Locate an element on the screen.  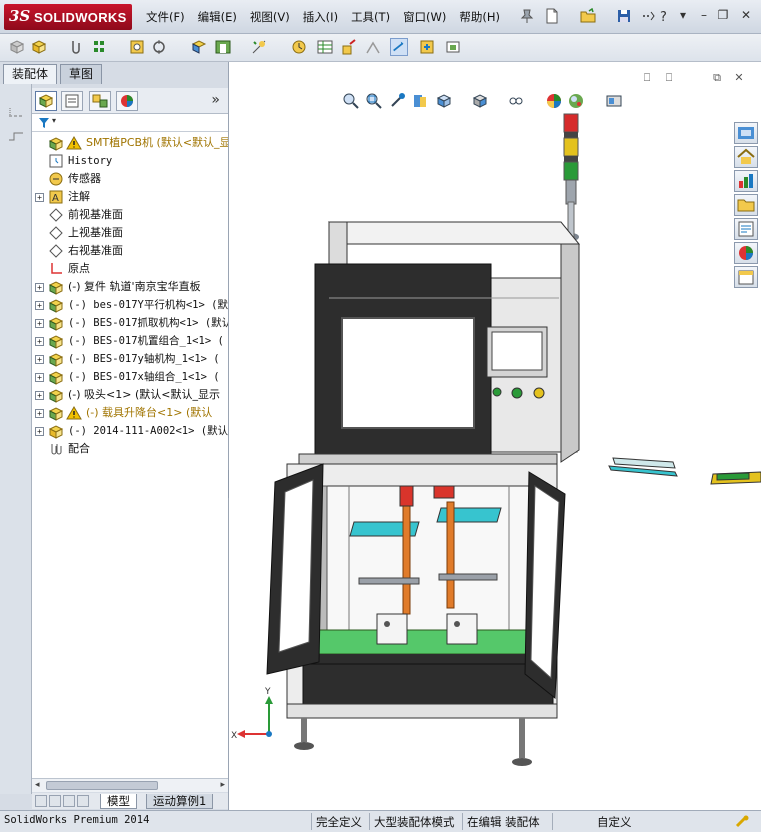
first-tab-nav-icon is located at coordinates (41, 801).